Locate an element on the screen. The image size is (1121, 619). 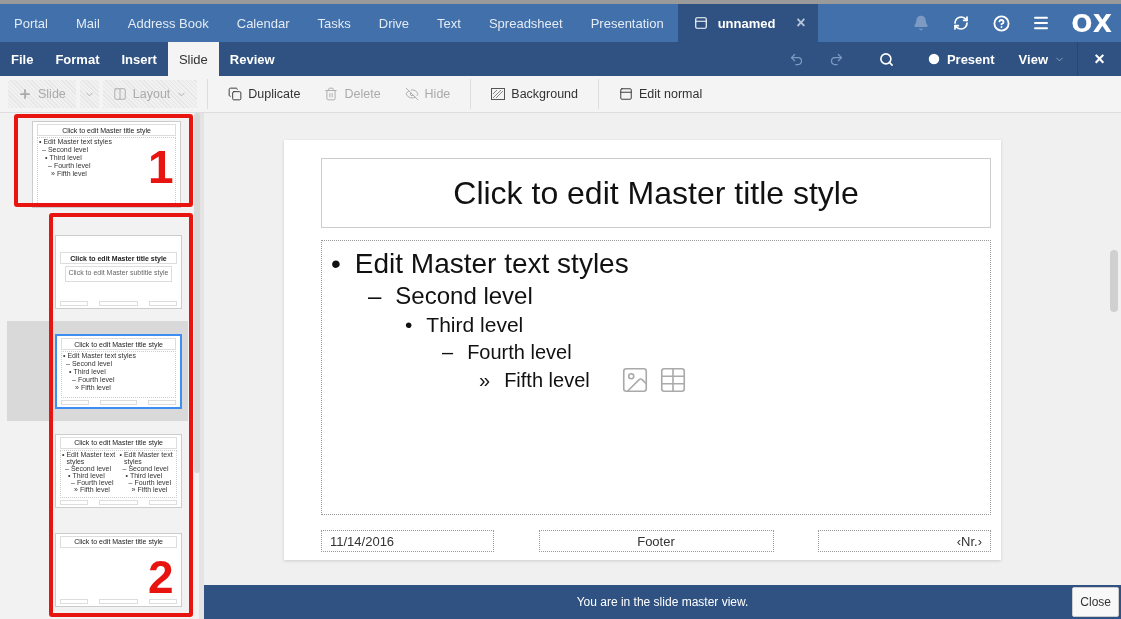
bullet-text: Fifth level is located at coordinates (547, 380).